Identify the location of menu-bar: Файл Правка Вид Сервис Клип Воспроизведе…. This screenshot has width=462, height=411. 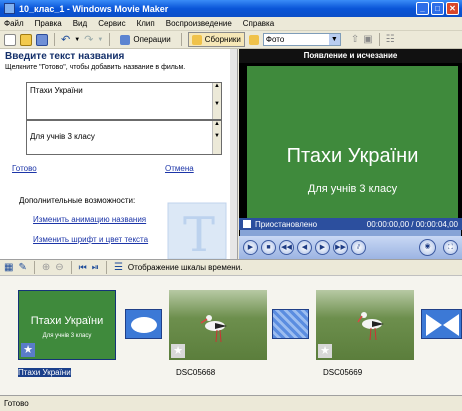
(231, 24).